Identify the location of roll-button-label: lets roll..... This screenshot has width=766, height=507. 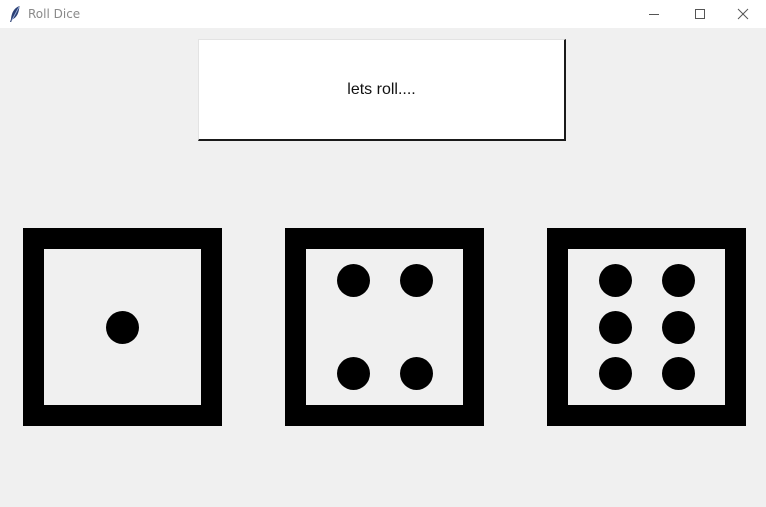
(381, 89).